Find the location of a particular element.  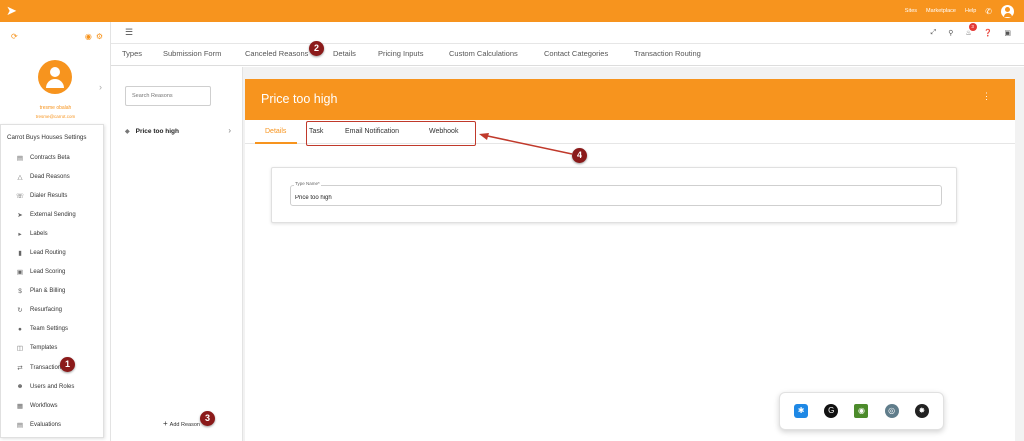

tab-pricing-inputs: Pricing Inputs is located at coordinates (400, 53).